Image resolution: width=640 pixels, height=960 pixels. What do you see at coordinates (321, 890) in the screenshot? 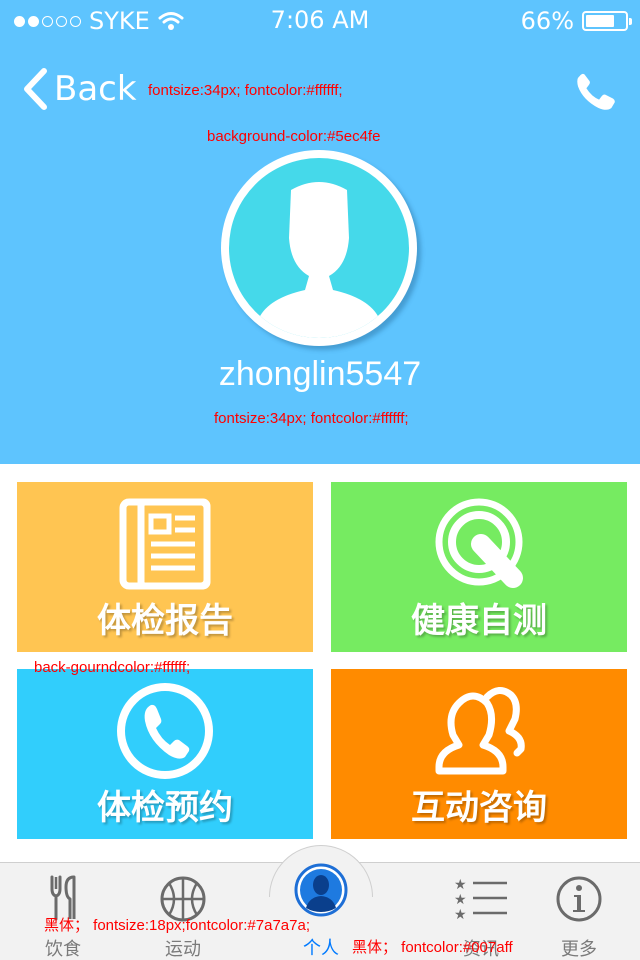
I see `person-icon` at bounding box center [321, 890].